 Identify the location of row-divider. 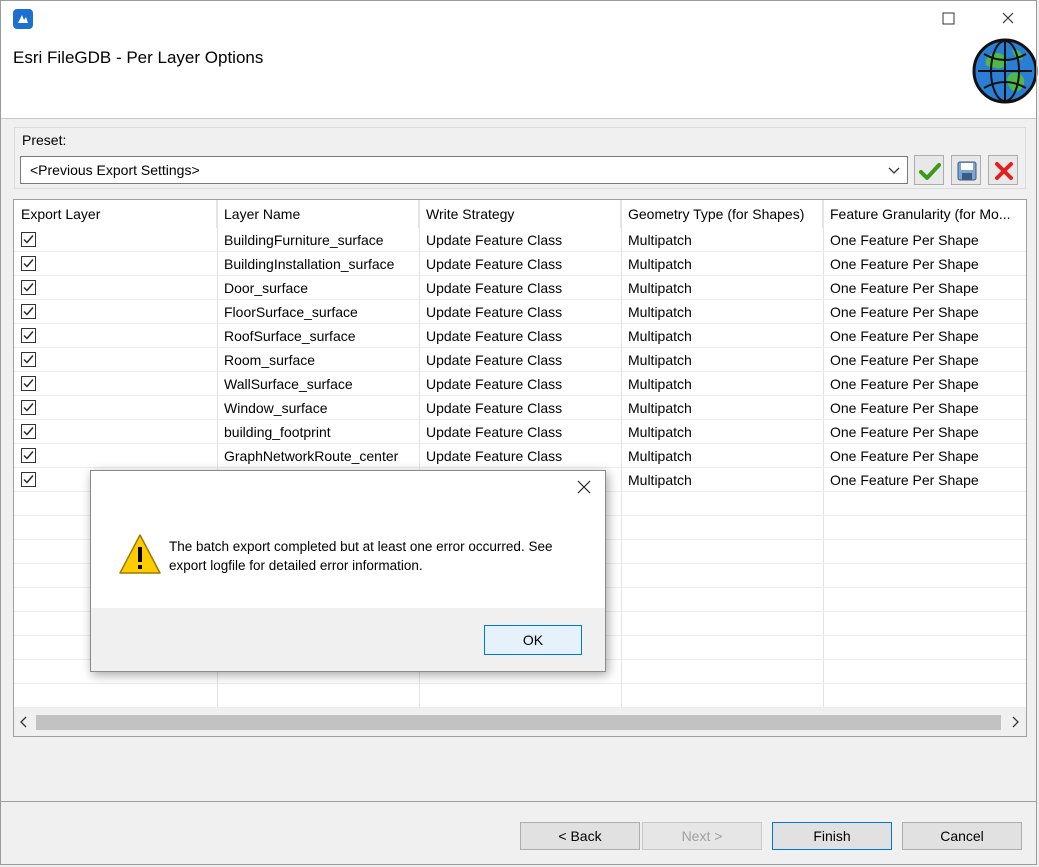
(520, 683).